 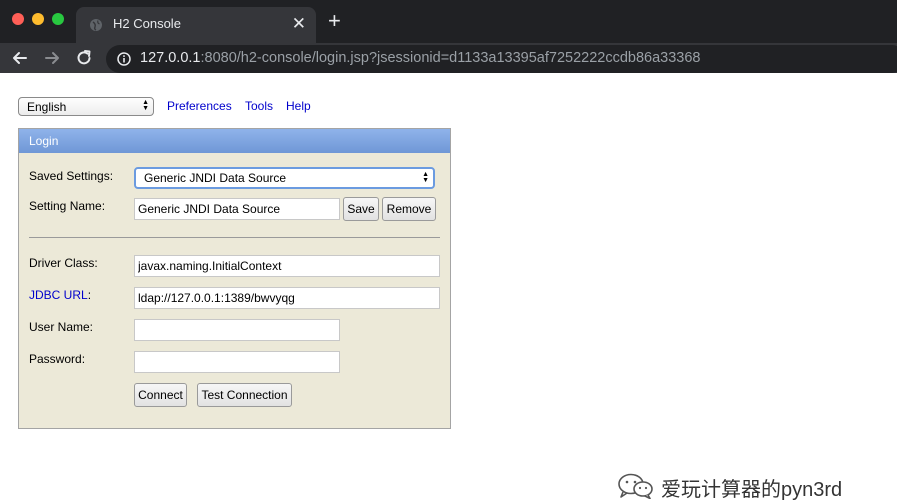 I want to click on jdbc-url-label-group: JDBC URL:, so click(x=60, y=295).